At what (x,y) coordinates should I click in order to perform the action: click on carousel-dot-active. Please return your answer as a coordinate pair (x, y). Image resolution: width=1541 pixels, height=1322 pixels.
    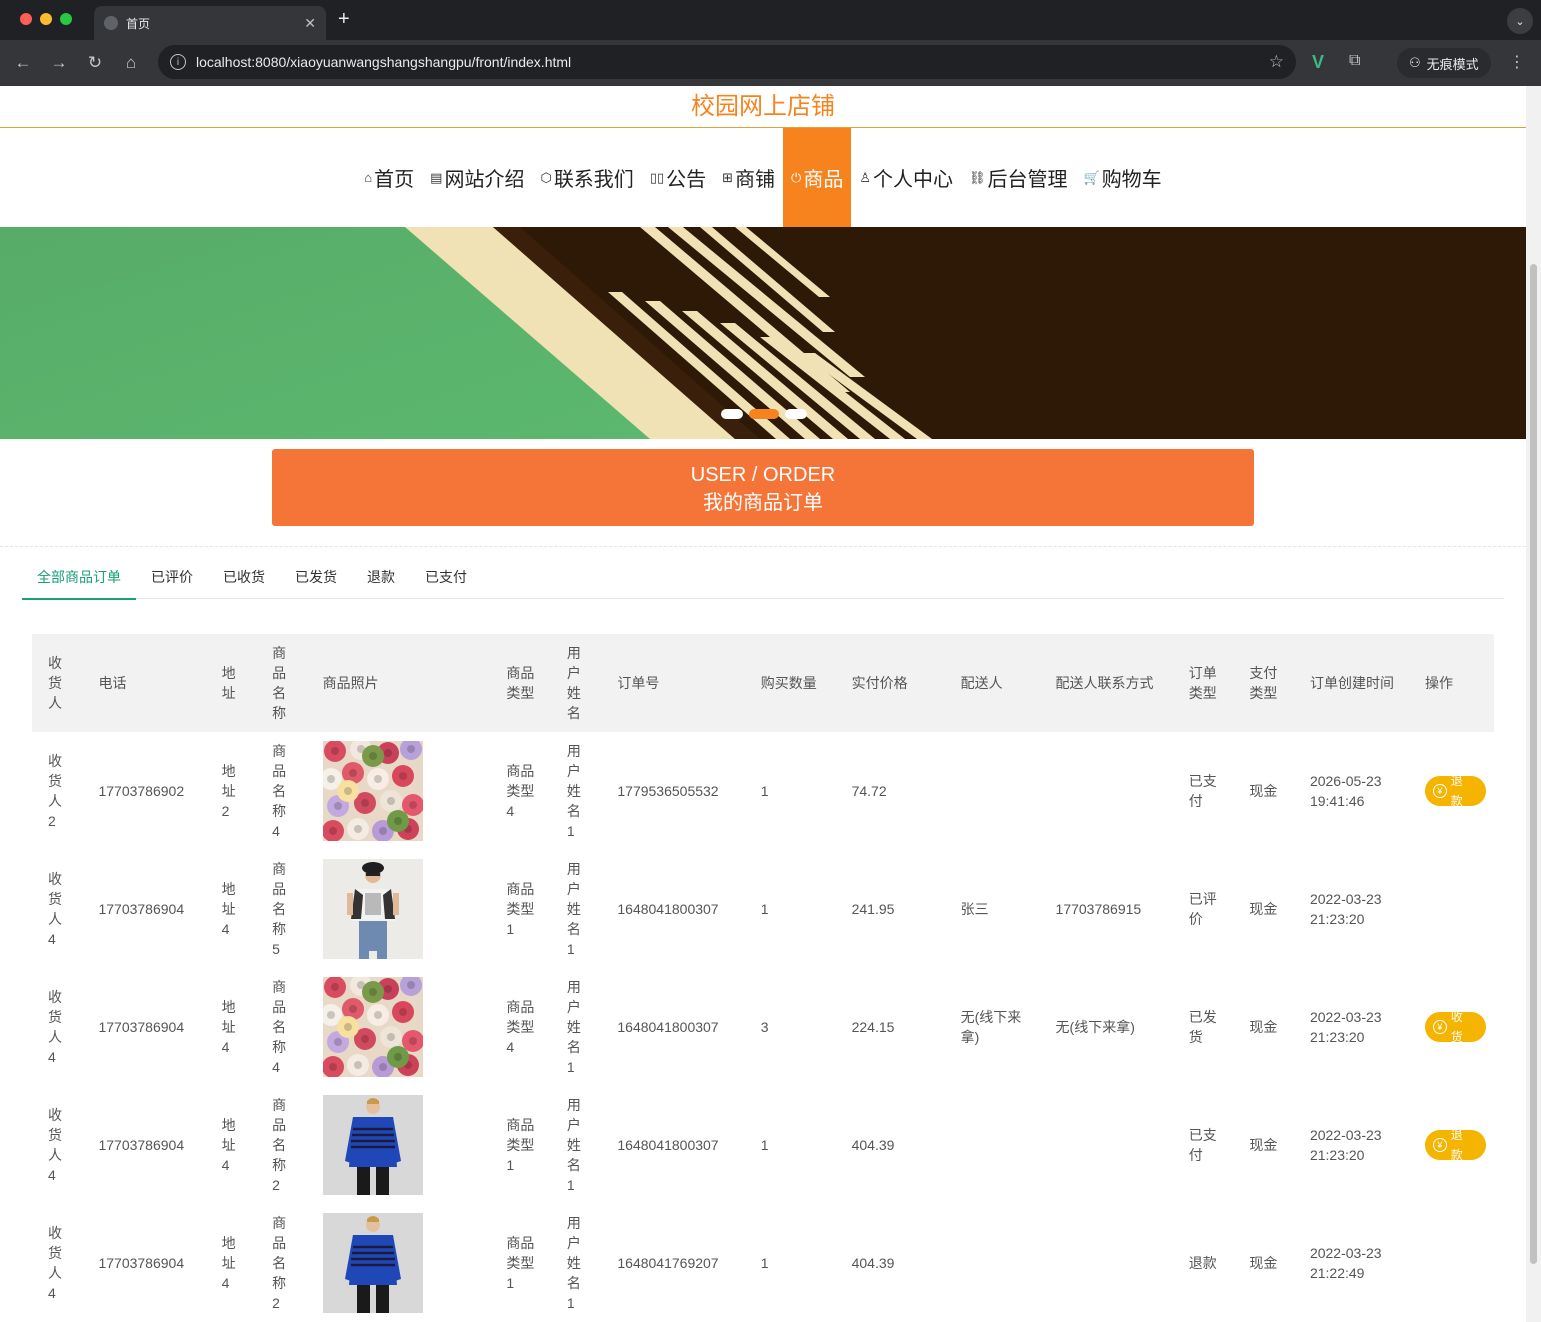
    Looking at the image, I should click on (764, 414).